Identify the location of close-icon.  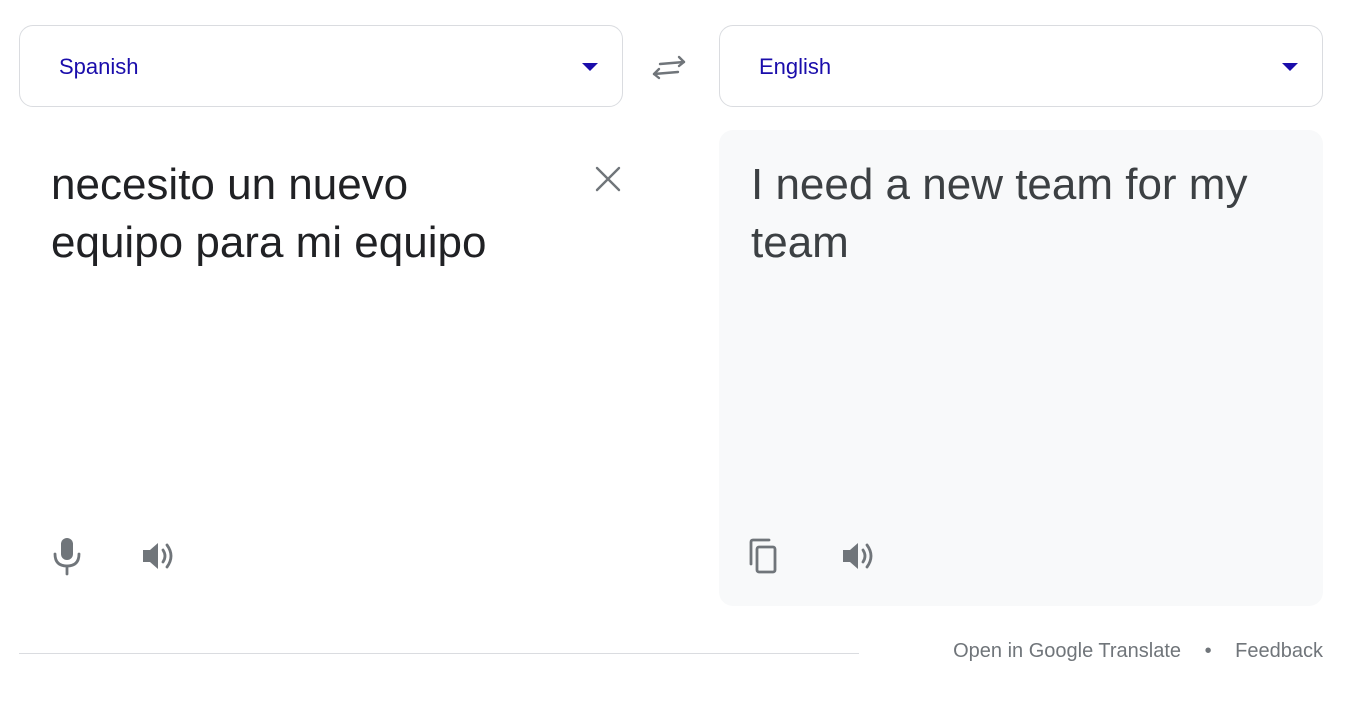
(608, 179).